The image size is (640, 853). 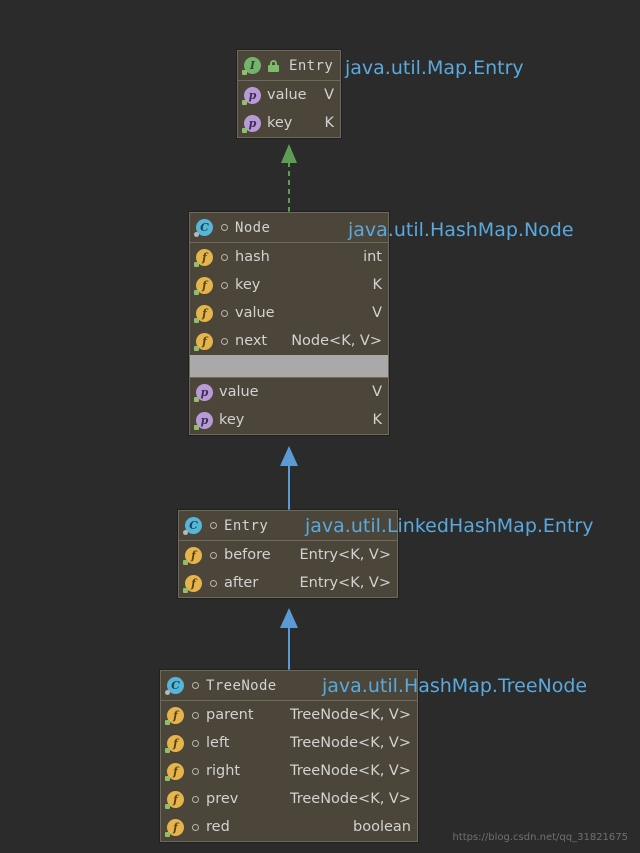 What do you see at coordinates (289, 313) in the screenshot?
I see `member-row: f value V` at bounding box center [289, 313].